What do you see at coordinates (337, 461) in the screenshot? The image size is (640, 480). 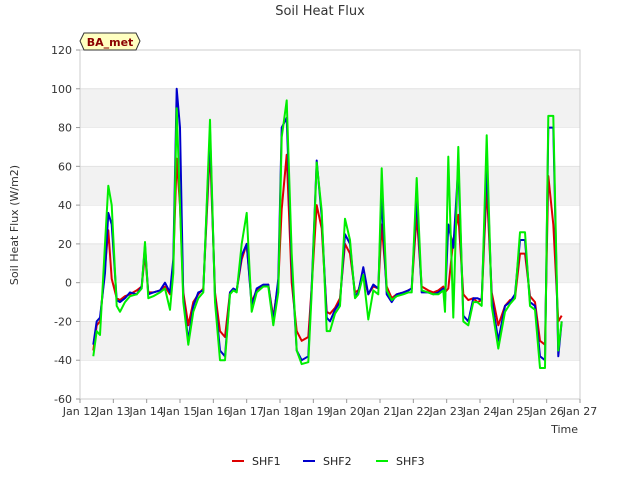 I see `legend-label-shf2: SHF2` at bounding box center [337, 461].